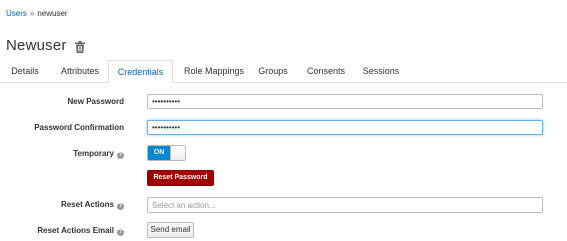 Image resolution: width=567 pixels, height=241 pixels. I want to click on toggle-knob, so click(177, 153).